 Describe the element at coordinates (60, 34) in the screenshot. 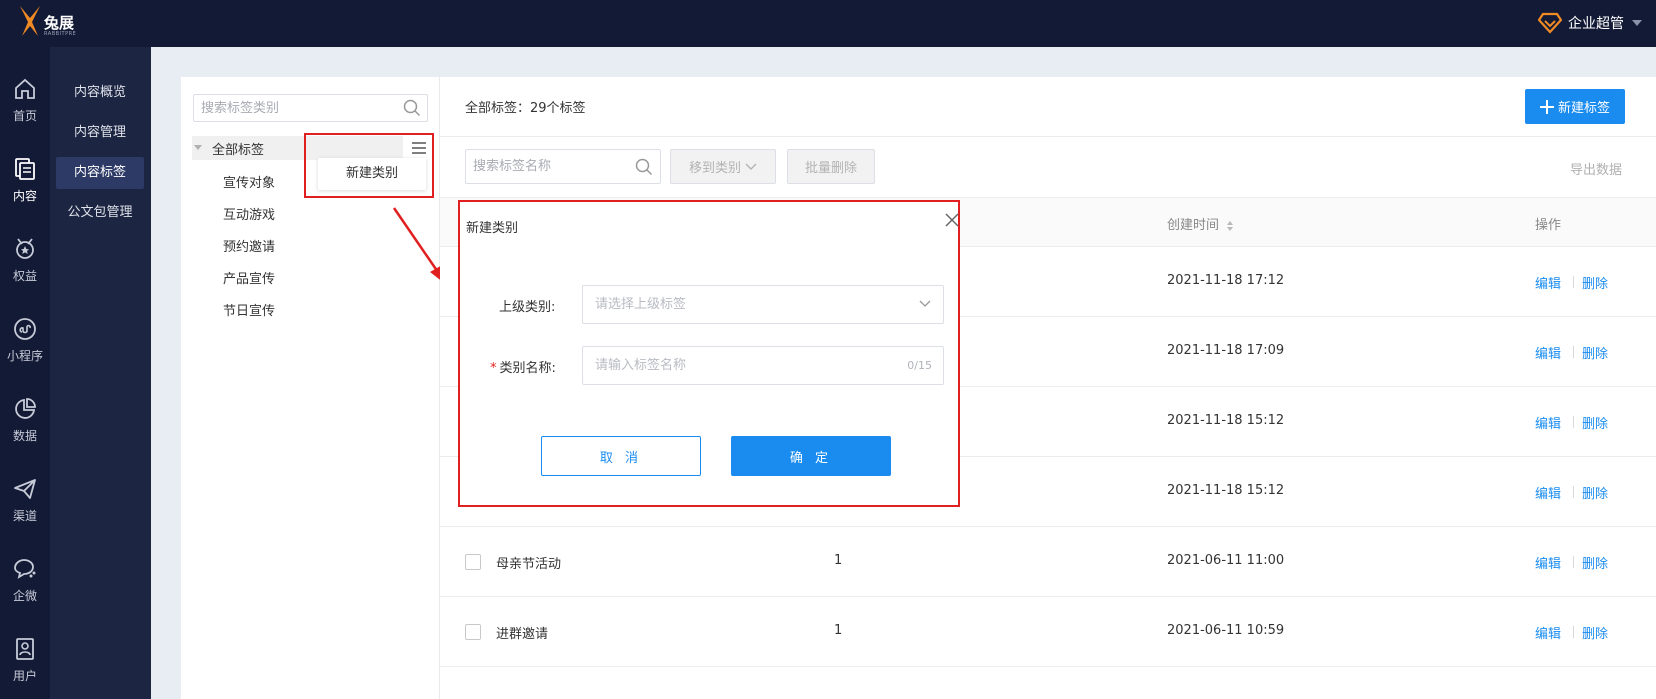

I see `logo-subtext: RABBITPRE` at that location.